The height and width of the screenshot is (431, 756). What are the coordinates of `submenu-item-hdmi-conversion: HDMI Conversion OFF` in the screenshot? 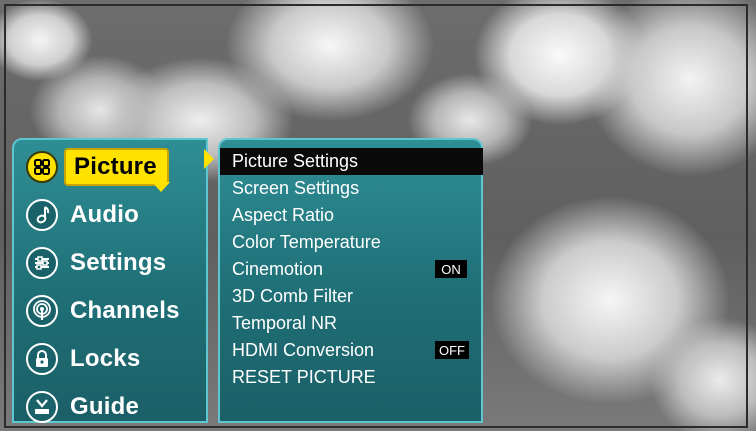 It's located at (350, 350).